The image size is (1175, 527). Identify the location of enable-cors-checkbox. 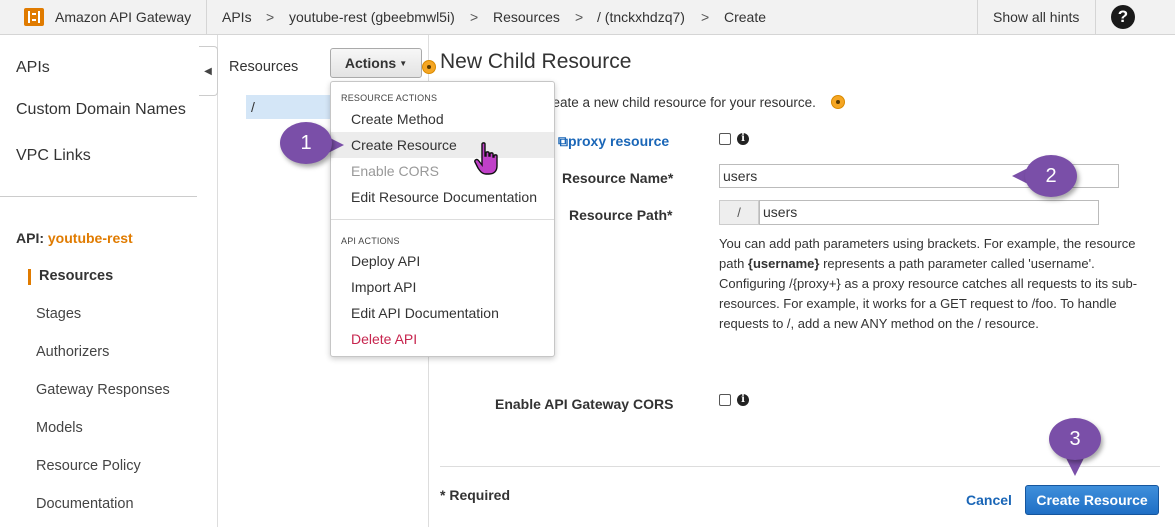
(725, 400).